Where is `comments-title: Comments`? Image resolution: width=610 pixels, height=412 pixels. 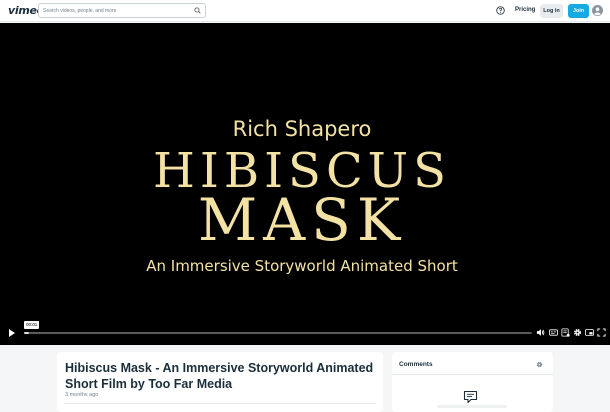
comments-title: Comments is located at coordinates (416, 364).